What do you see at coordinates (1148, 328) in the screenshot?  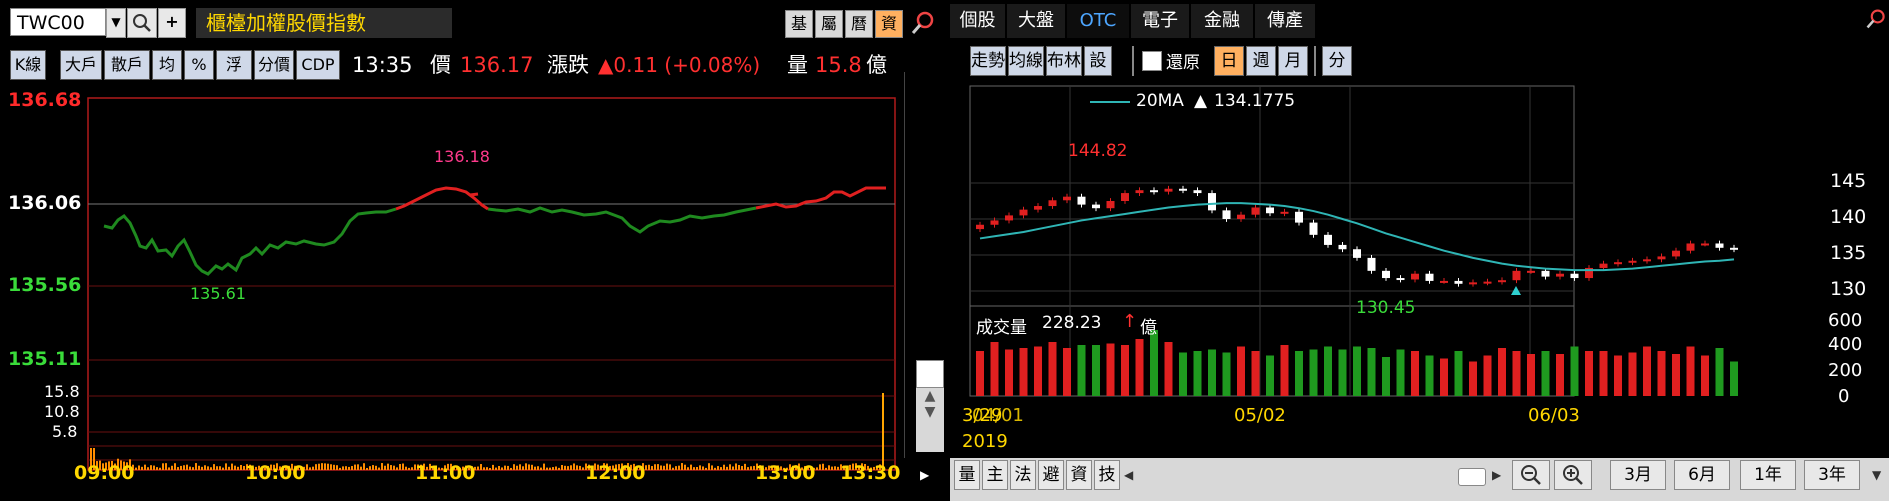 I see `volume-unit-right: 億` at bounding box center [1148, 328].